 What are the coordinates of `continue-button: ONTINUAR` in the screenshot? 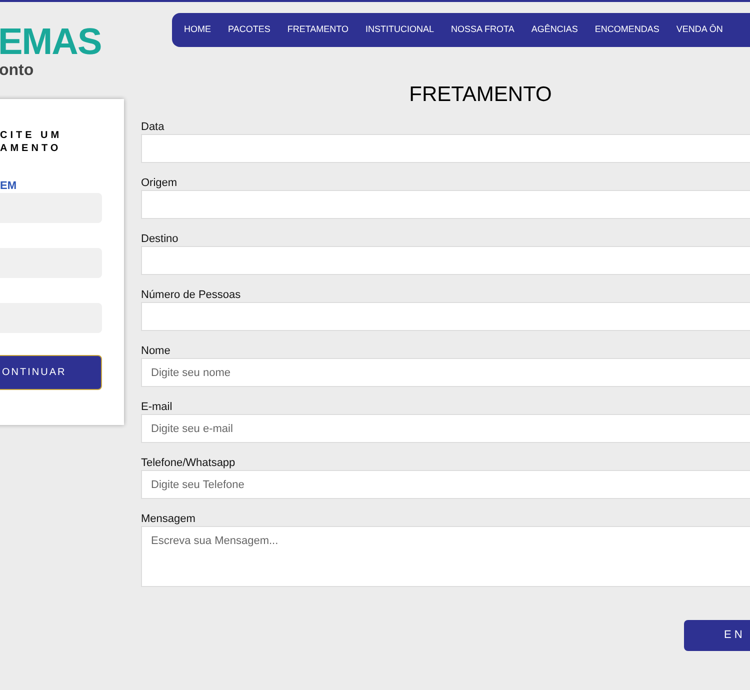 It's located at (51, 372).